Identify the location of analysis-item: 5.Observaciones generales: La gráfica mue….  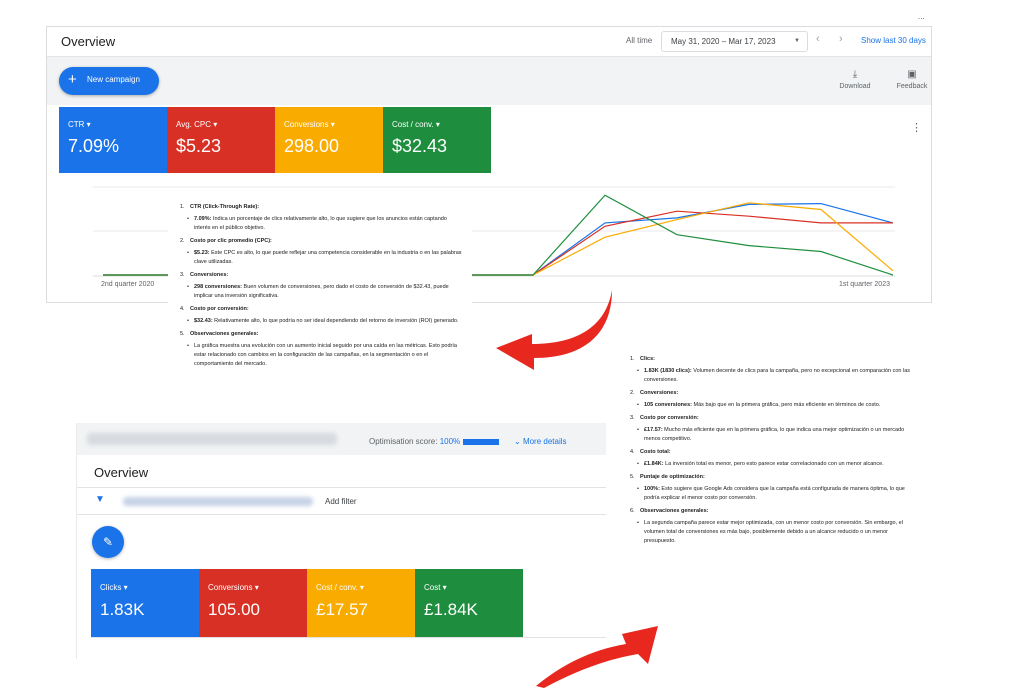
(322, 349).